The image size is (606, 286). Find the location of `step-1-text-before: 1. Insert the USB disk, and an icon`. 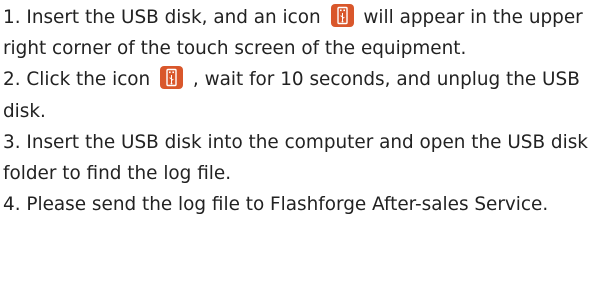

step-1-text-before: 1. Insert the USB disk, and an icon is located at coordinates (165, 17).